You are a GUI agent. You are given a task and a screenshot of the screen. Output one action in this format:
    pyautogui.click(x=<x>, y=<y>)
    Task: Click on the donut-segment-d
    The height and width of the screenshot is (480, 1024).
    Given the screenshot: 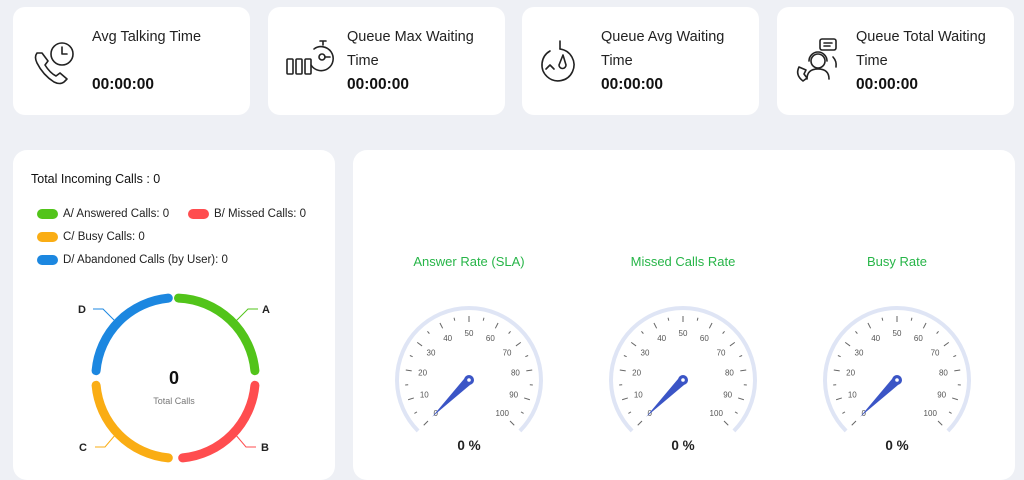 What is the action you would take?
    pyautogui.click(x=132, y=334)
    